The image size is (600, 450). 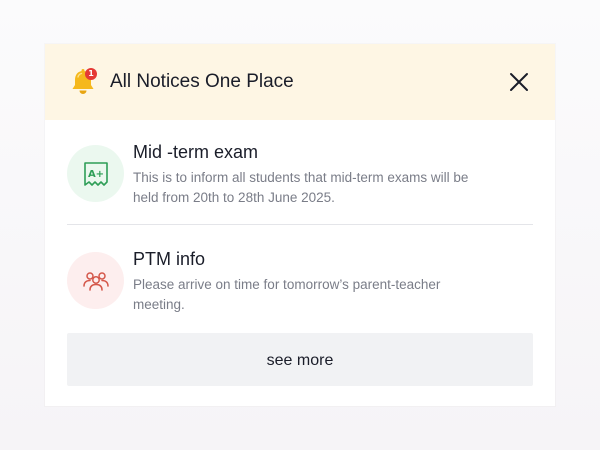 I want to click on notification-count-badge: 1, so click(x=91, y=74).